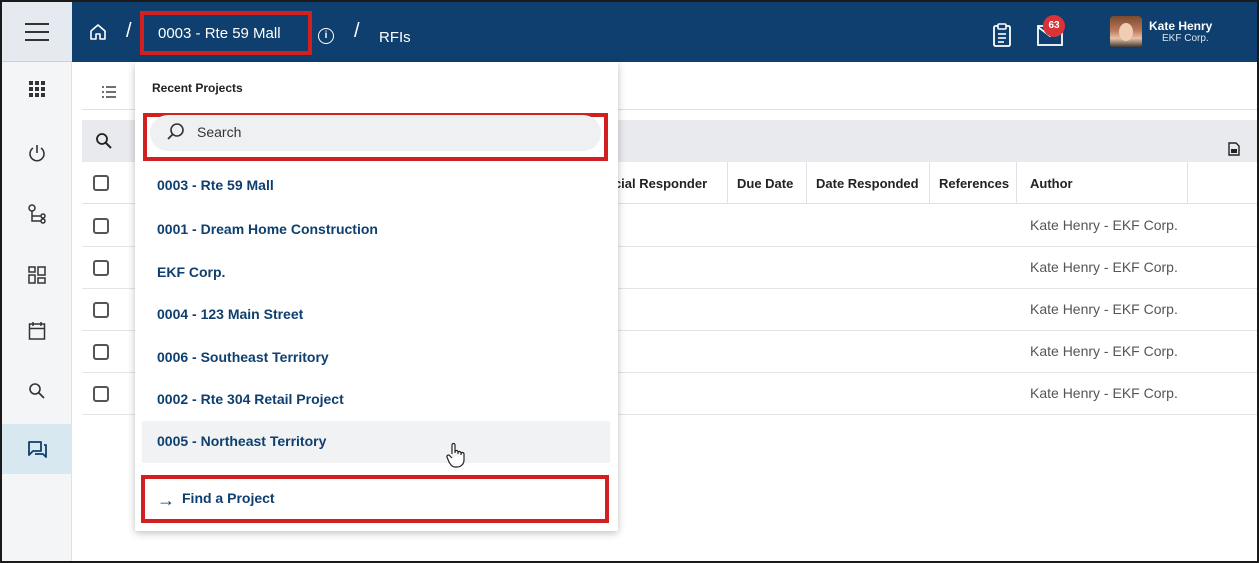 The height and width of the screenshot is (563, 1259). What do you see at coordinates (98, 32) in the screenshot?
I see `home-icon` at bounding box center [98, 32].